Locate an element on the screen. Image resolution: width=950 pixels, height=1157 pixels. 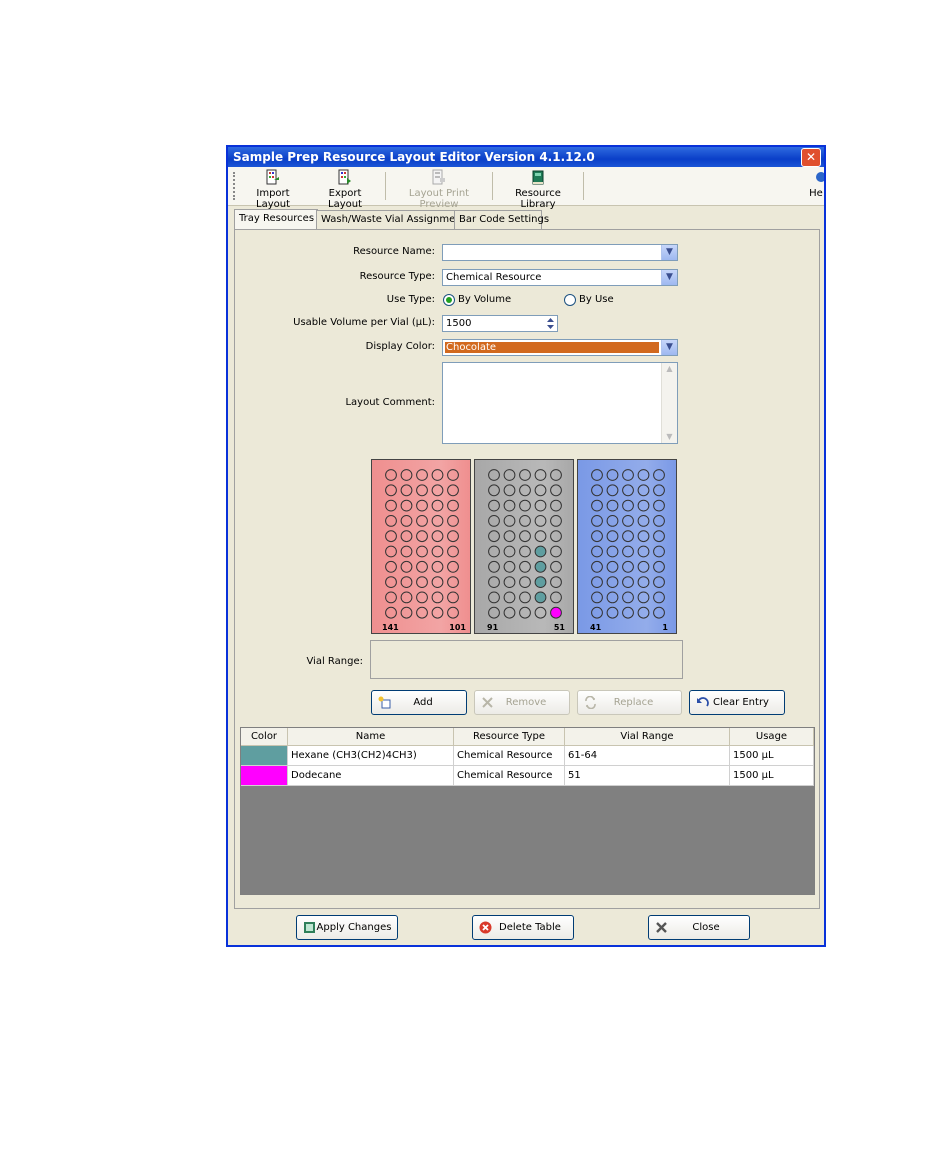
display-color-dropdown: Chocolate ▼ is located at coordinates (560, 347).